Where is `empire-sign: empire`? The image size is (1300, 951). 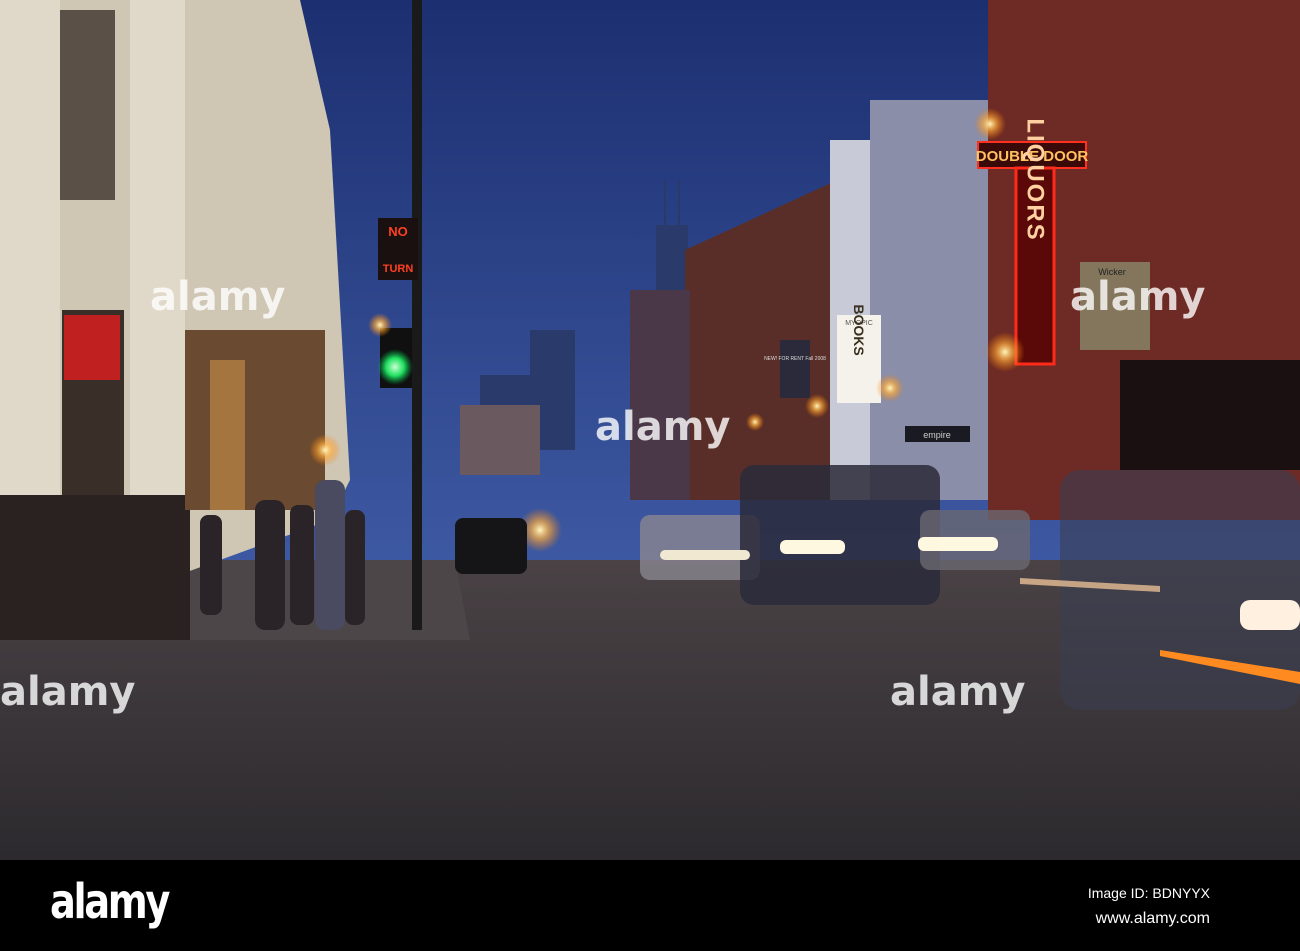
empire-sign: empire is located at coordinates (937, 434).